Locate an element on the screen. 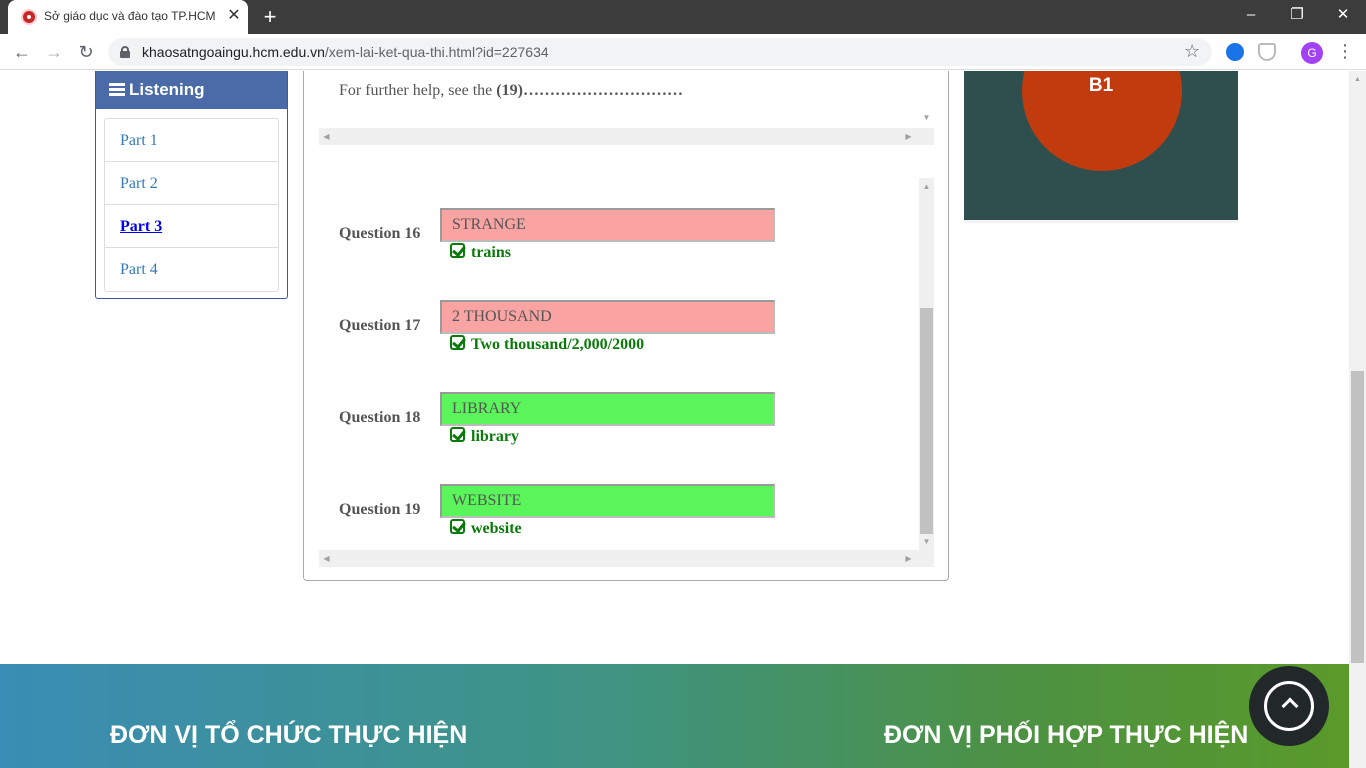  lock-icon is located at coordinates (125, 52).